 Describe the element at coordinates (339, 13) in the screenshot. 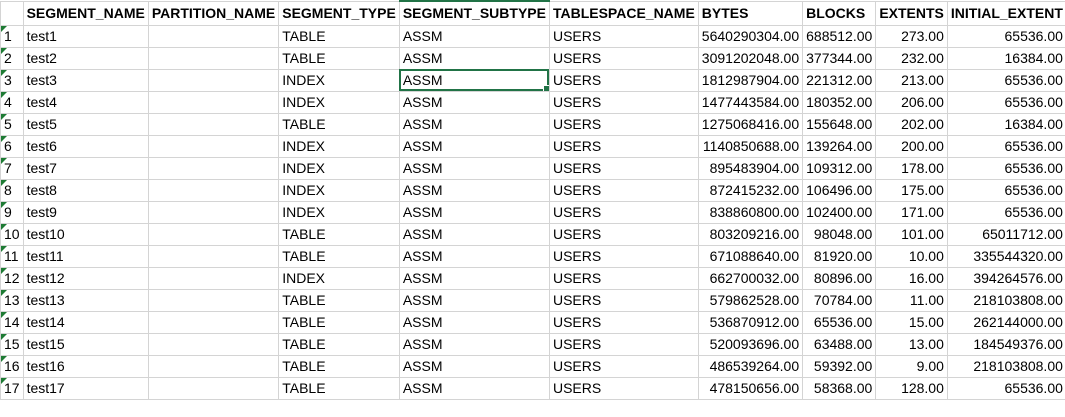

I see `column-header-segment-type: SEGMENT_TYPE` at that location.